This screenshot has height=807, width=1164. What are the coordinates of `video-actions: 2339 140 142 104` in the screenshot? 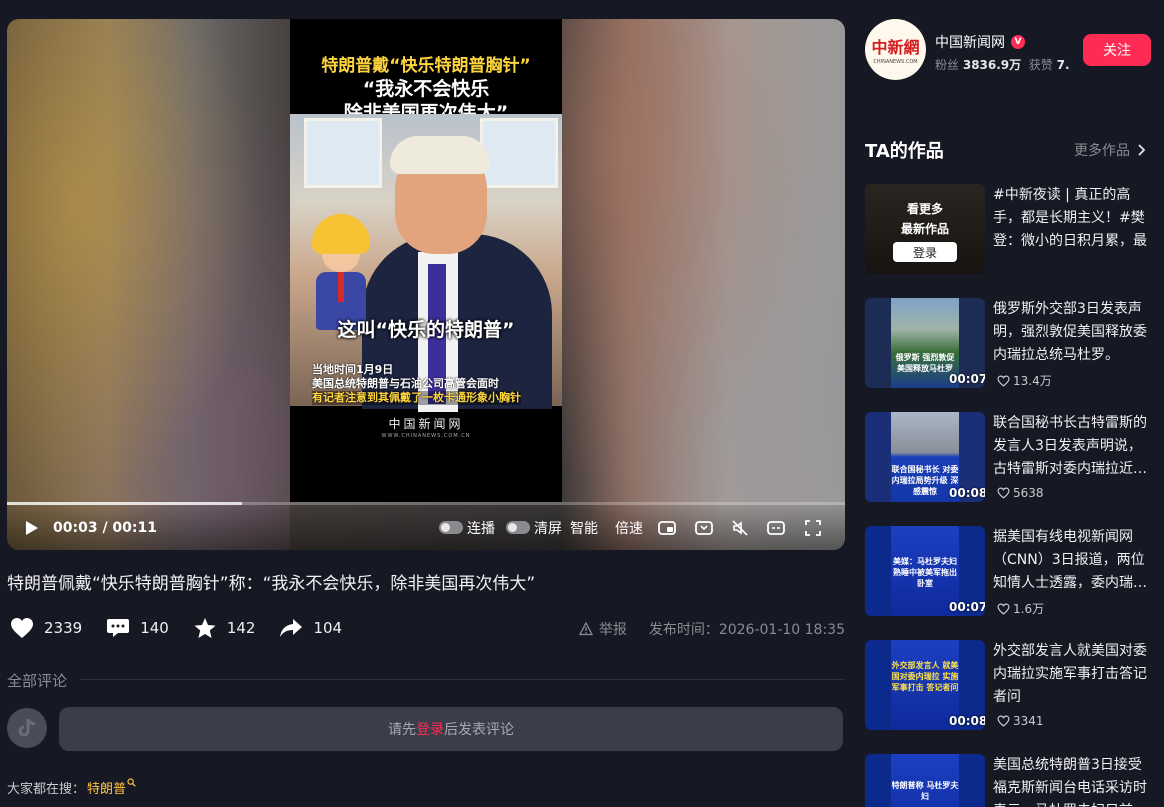 It's located at (188, 628).